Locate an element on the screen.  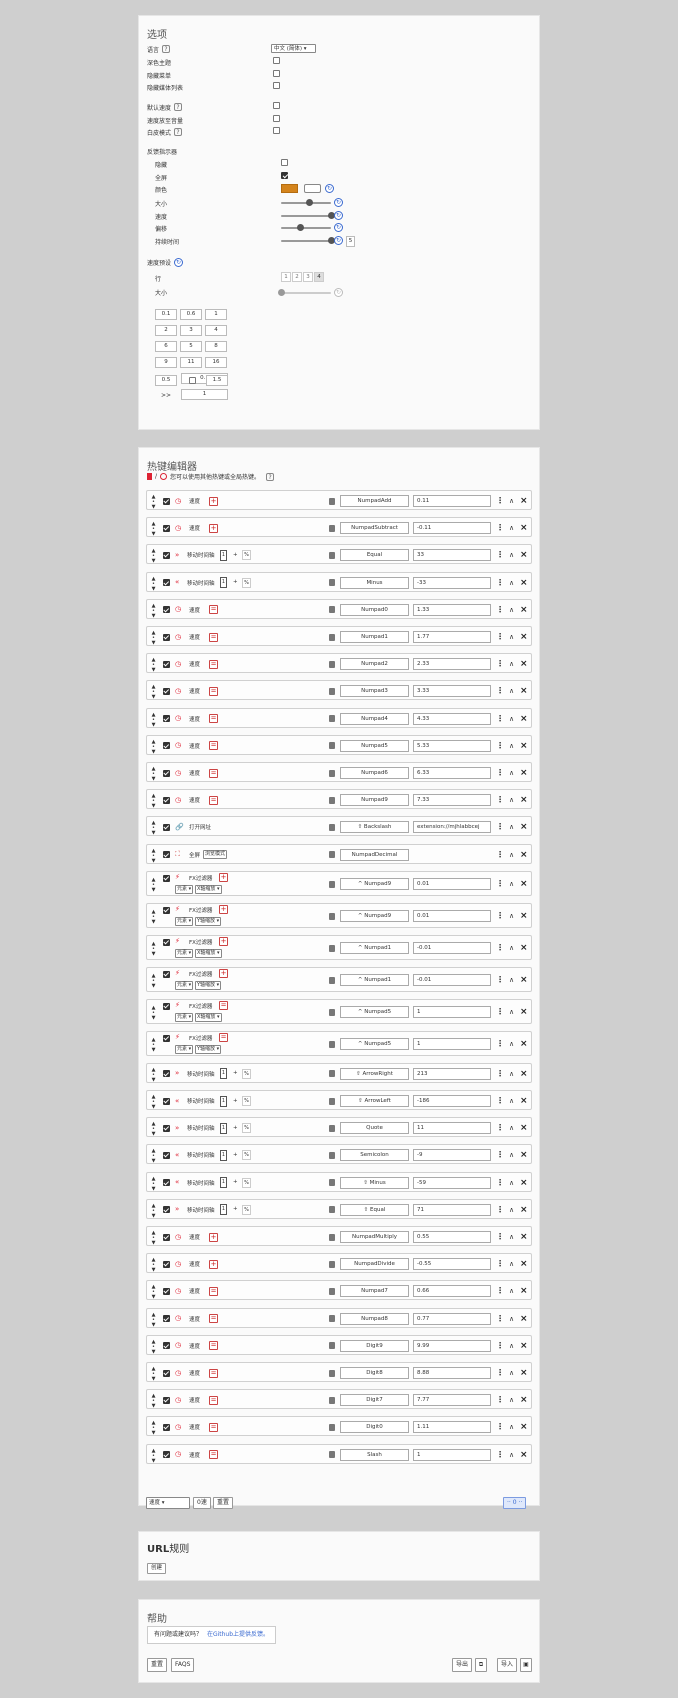
indicator-offset-slider is located at coordinates (306, 227).